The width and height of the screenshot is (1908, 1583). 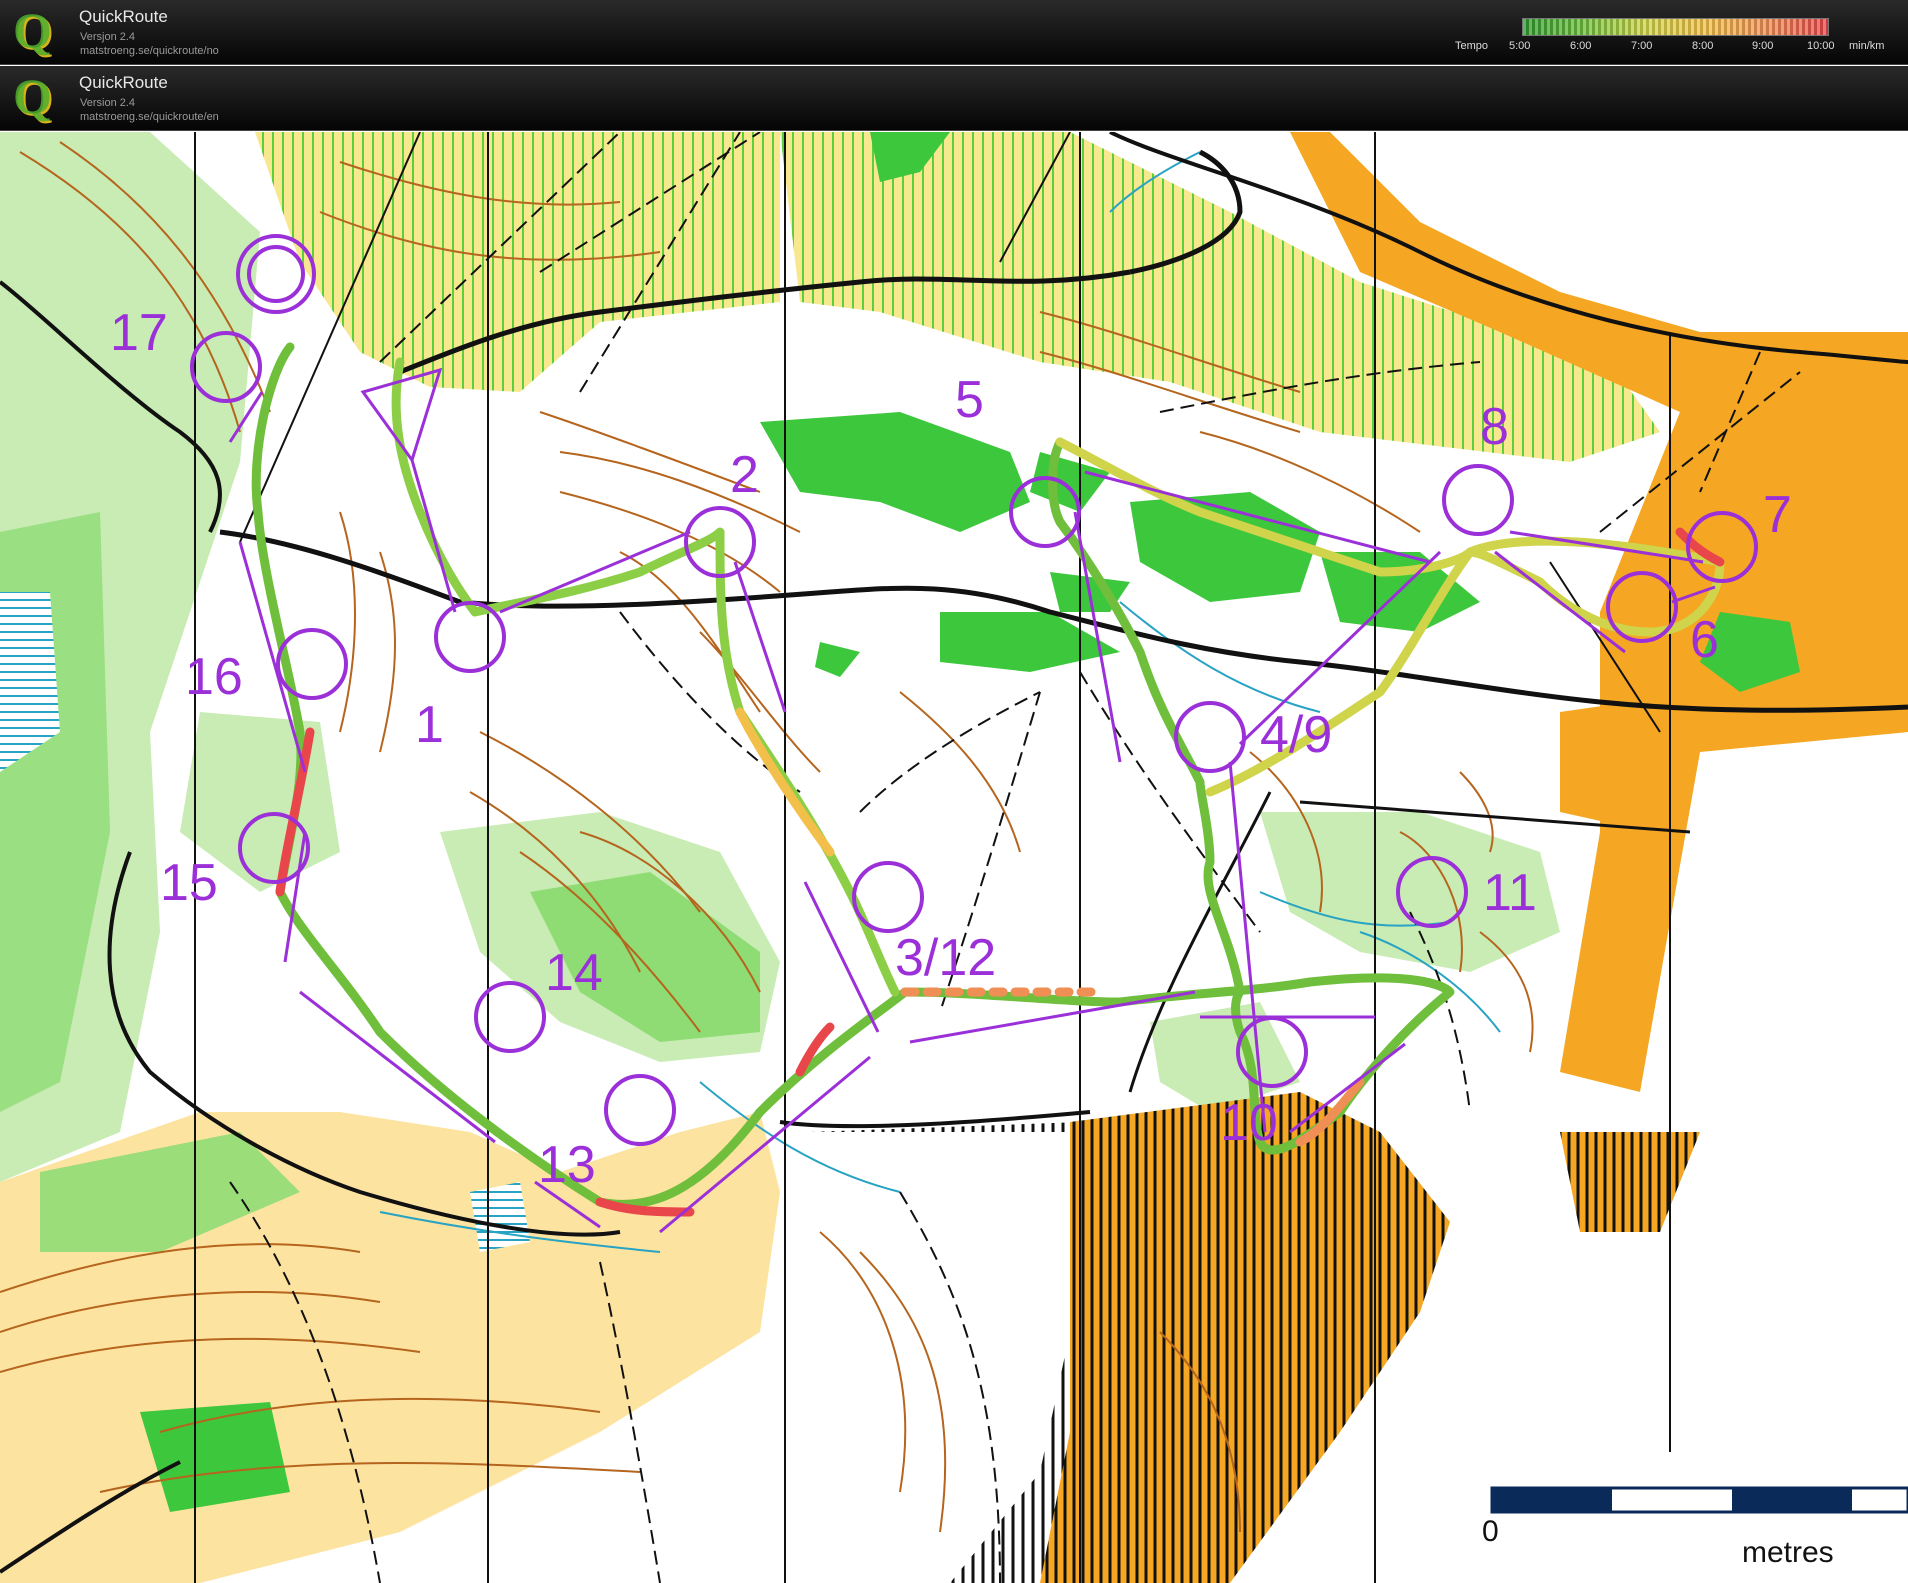 I want to click on app-version: Versjon 2.4, so click(x=108, y=37).